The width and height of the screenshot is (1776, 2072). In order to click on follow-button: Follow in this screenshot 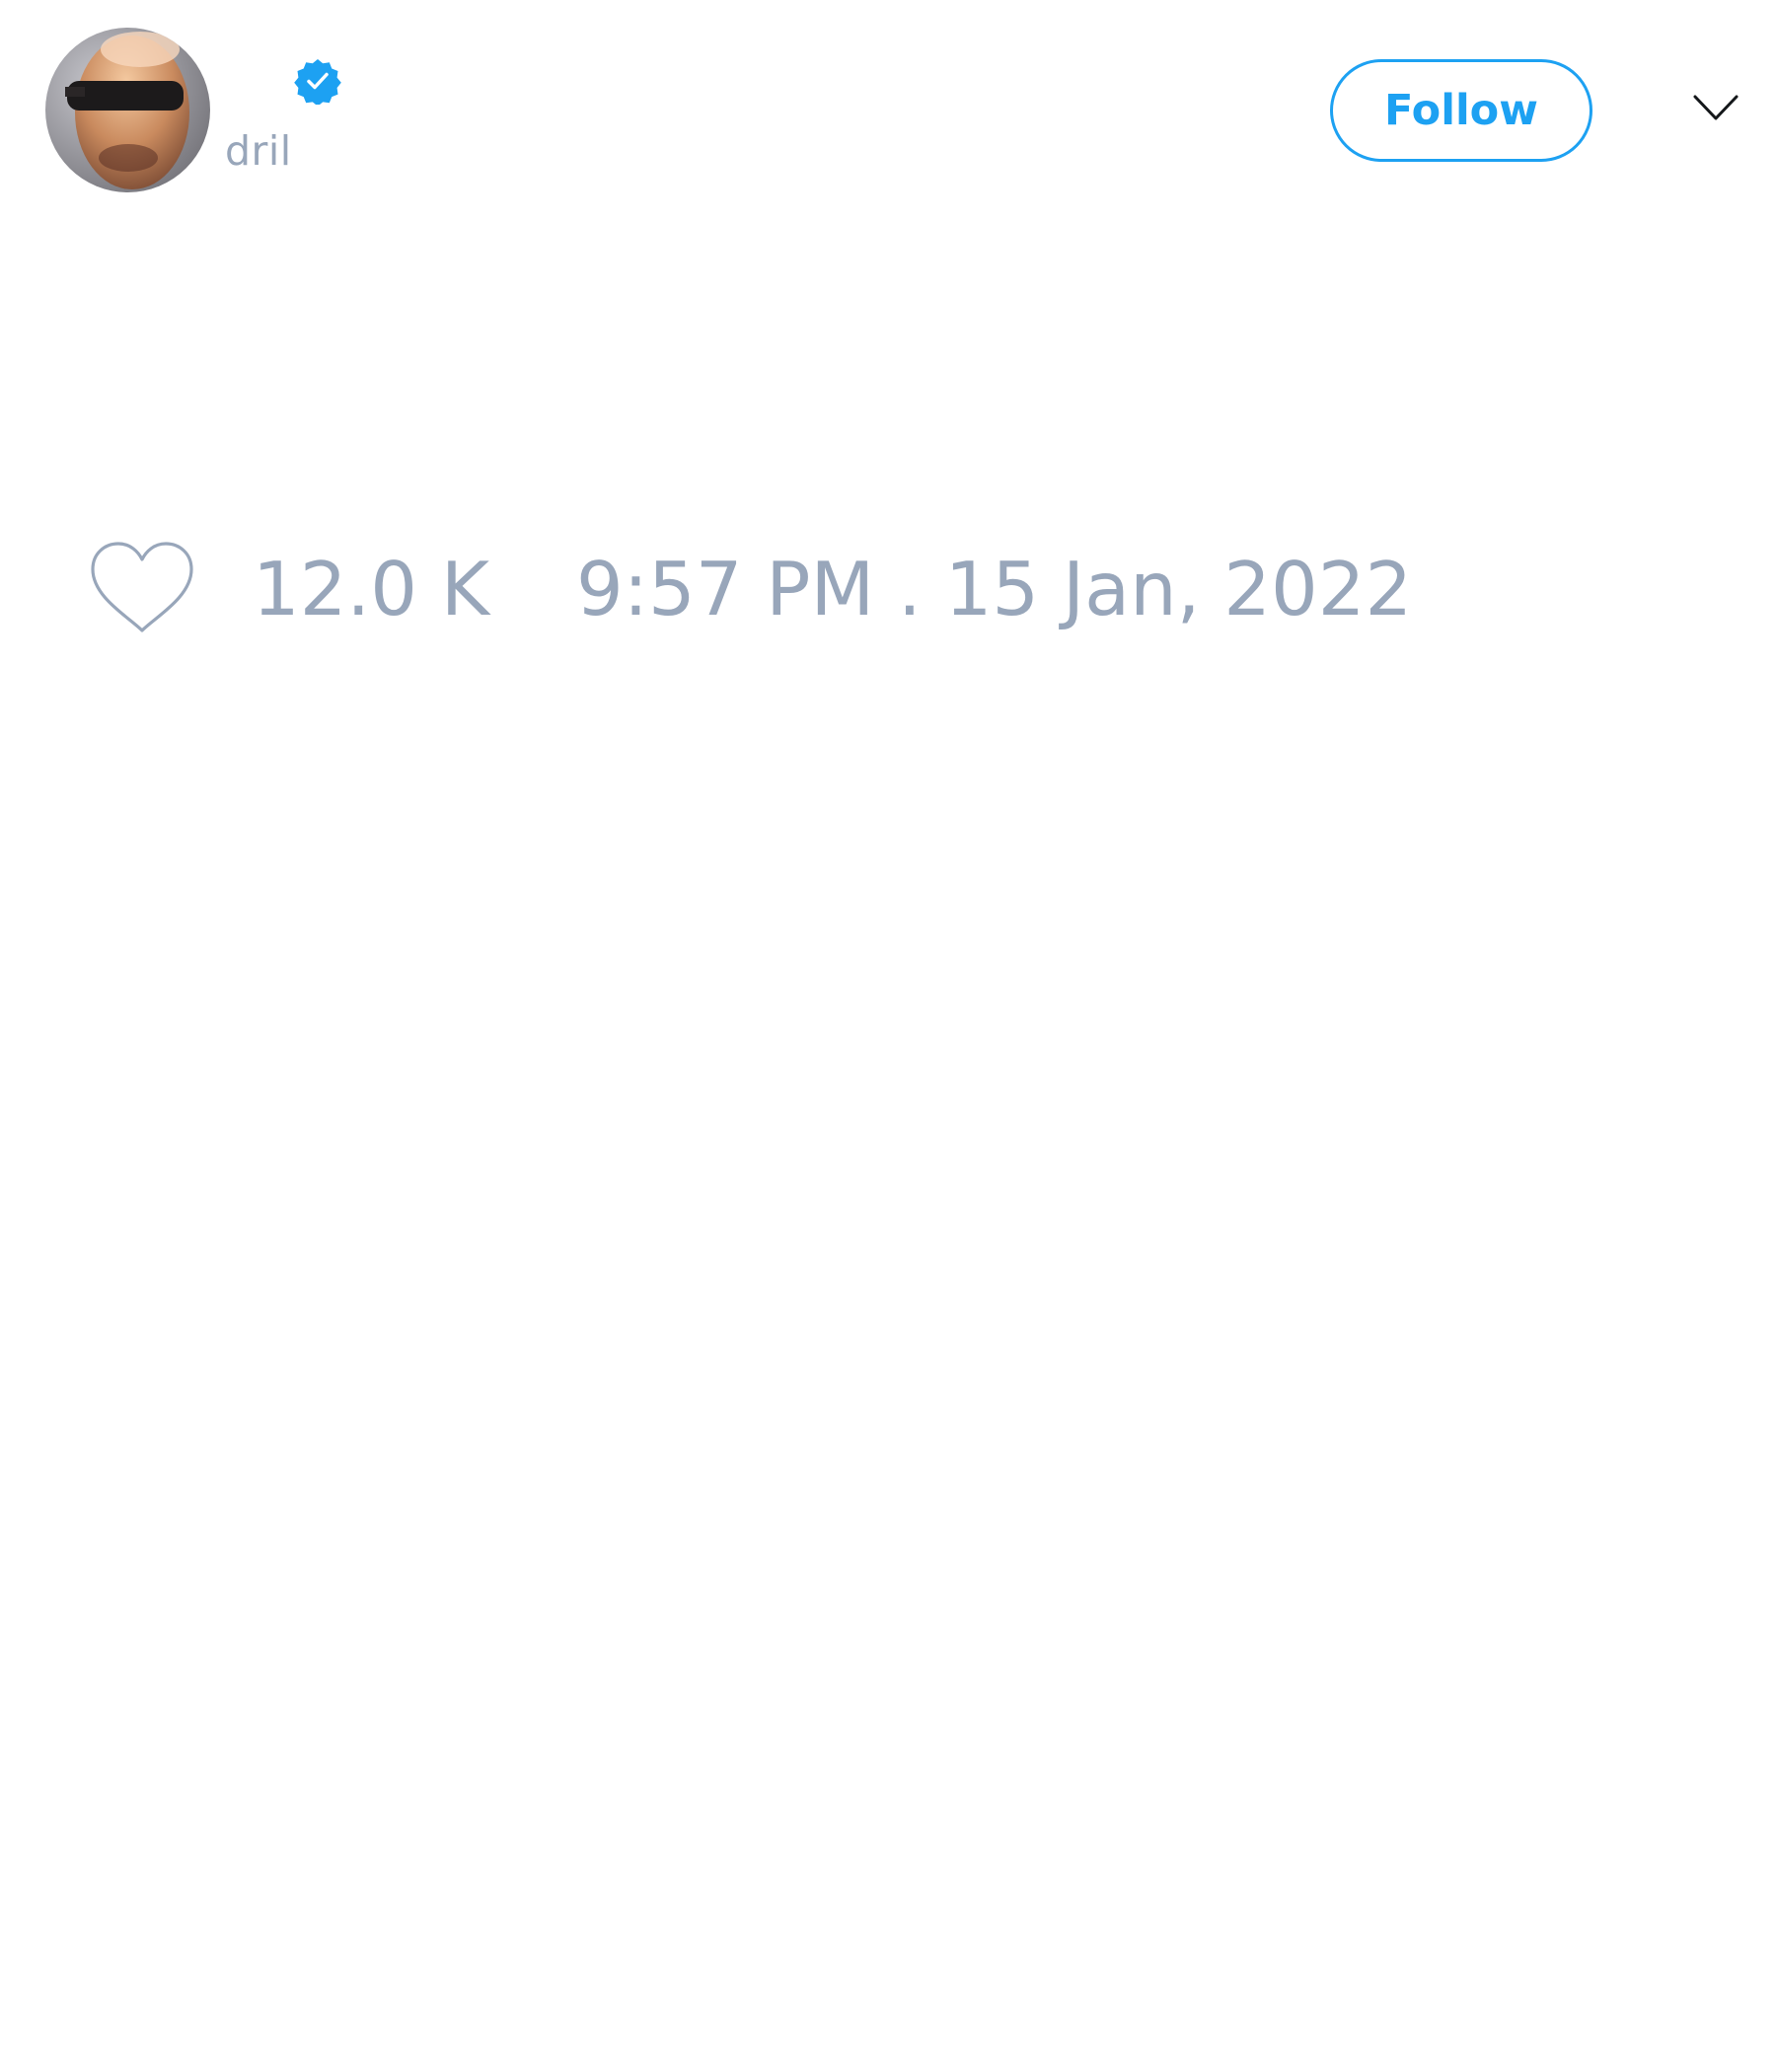, I will do `click(1461, 111)`.